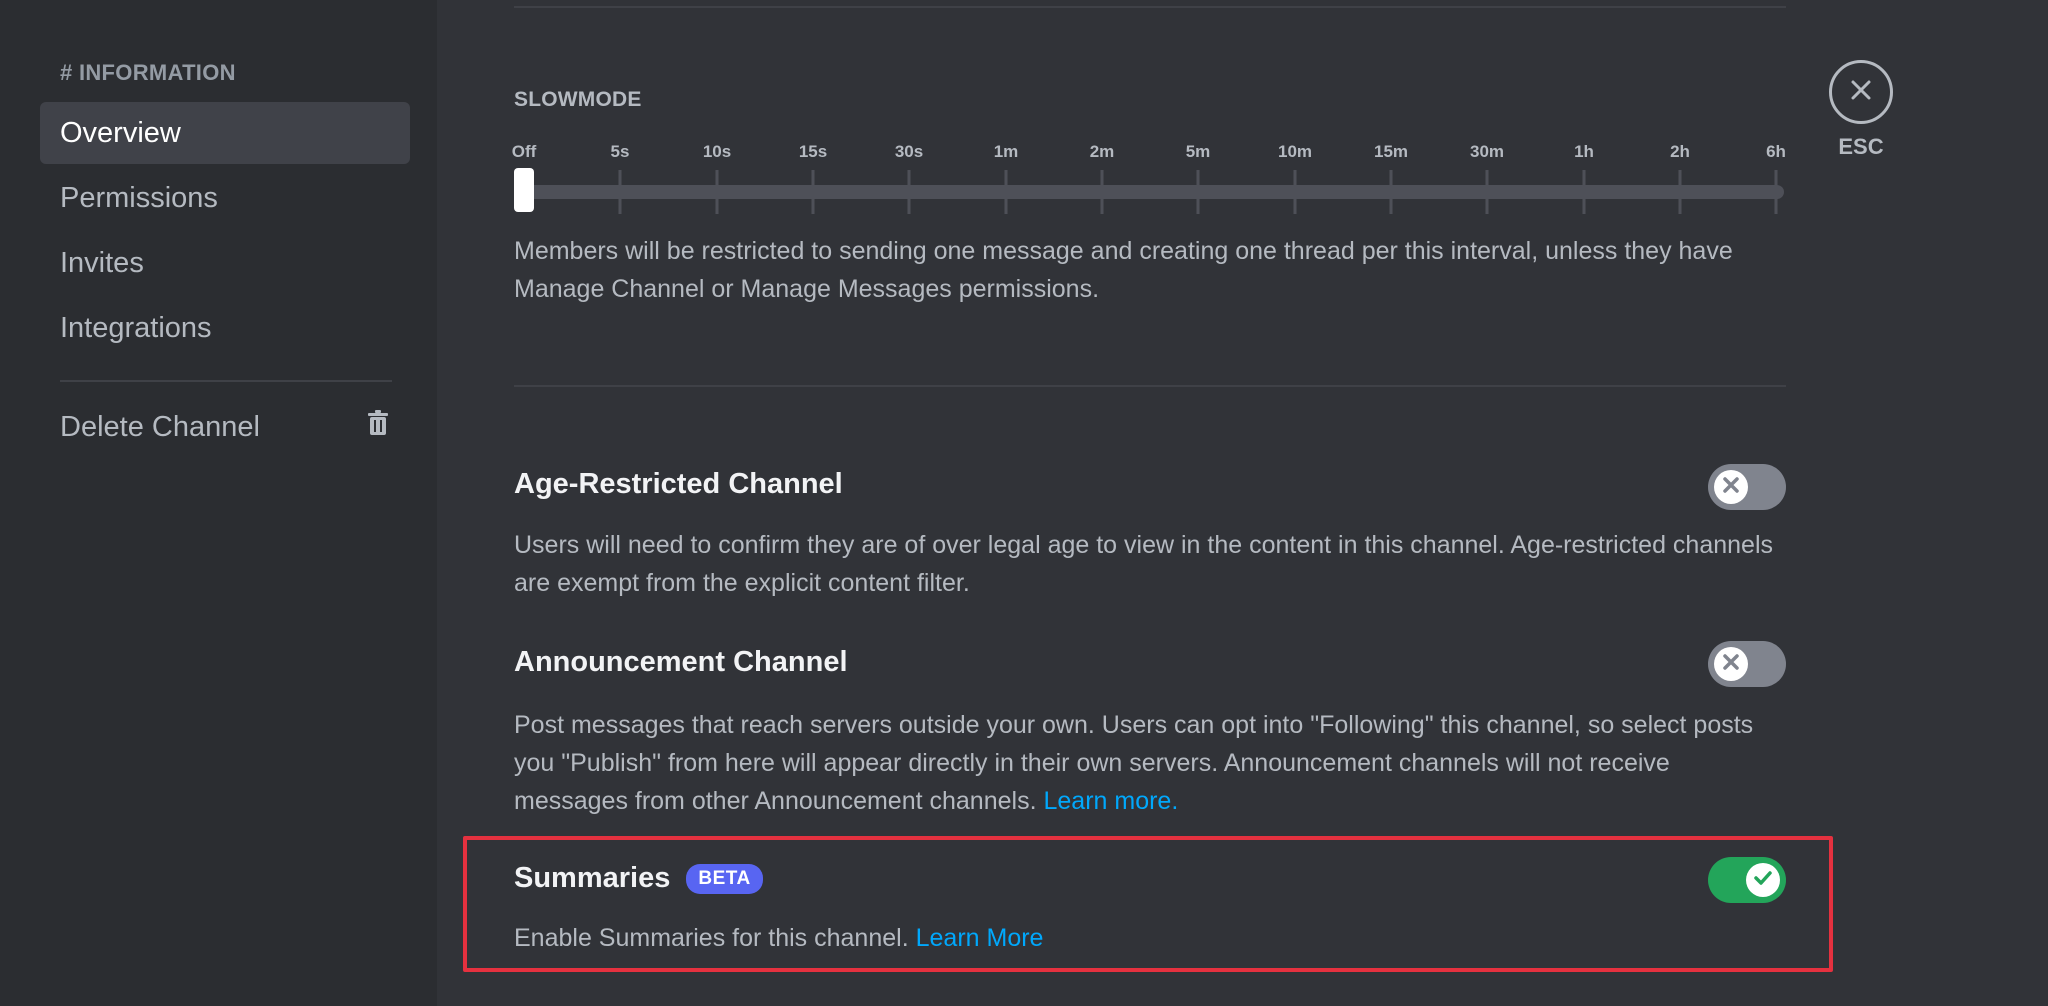 This screenshot has height=1006, width=2048. Describe the element at coordinates (524, 190) in the screenshot. I see `slider-thumb` at that location.